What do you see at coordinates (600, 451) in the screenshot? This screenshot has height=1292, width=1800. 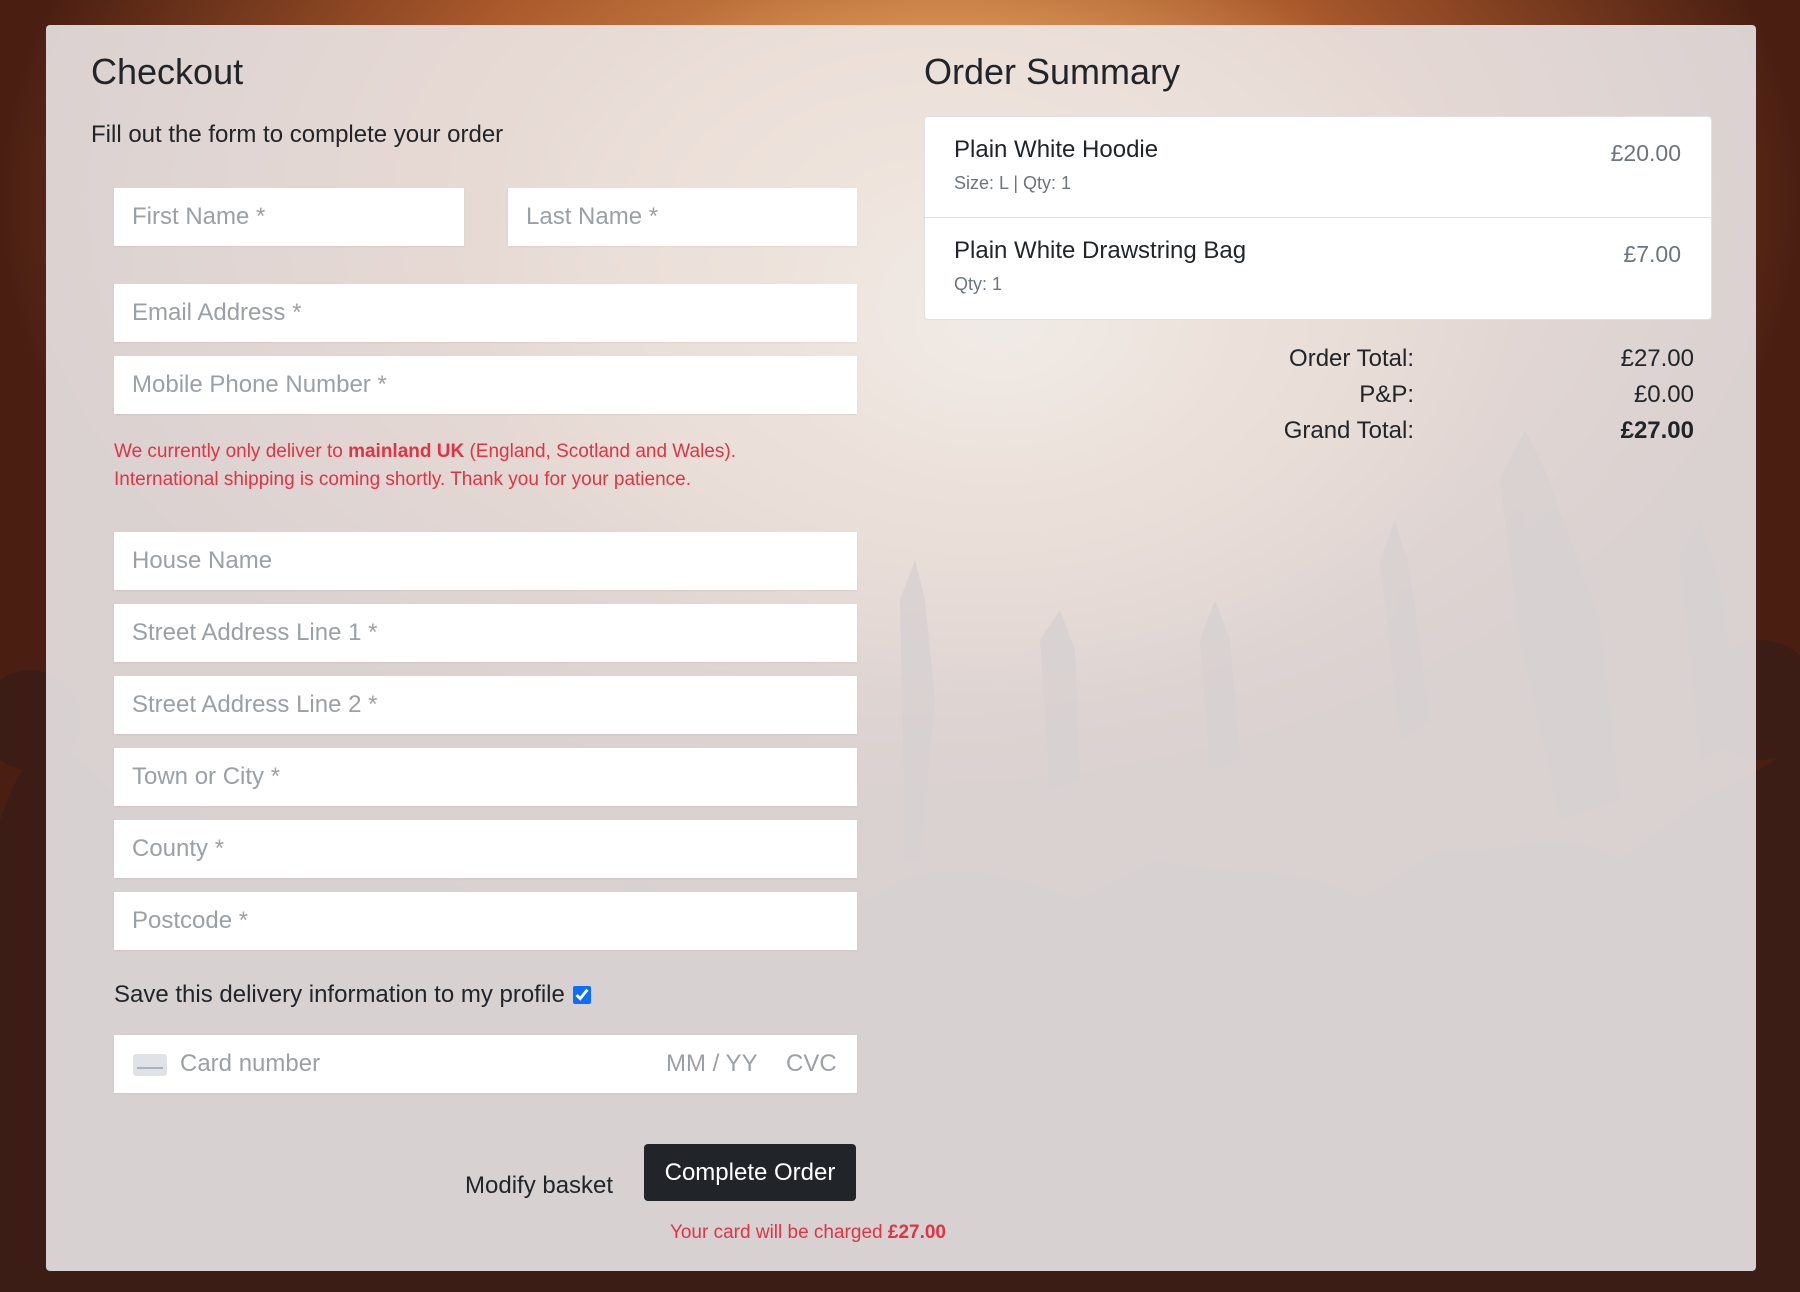 I see `notice-text-2: (England, Scotland and Wales).` at bounding box center [600, 451].